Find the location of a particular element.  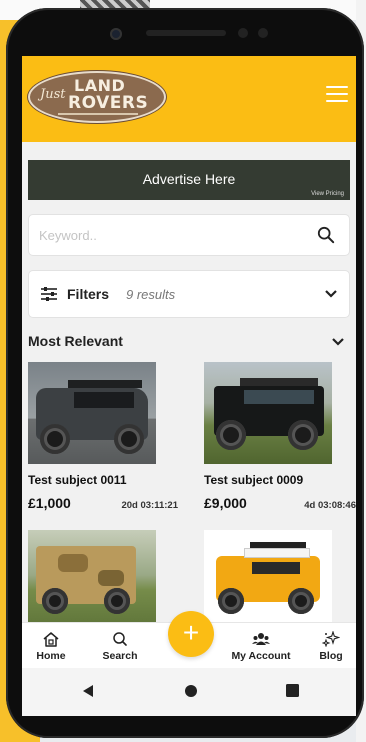

listing-title: Test subject 0011 is located at coordinates (103, 480).